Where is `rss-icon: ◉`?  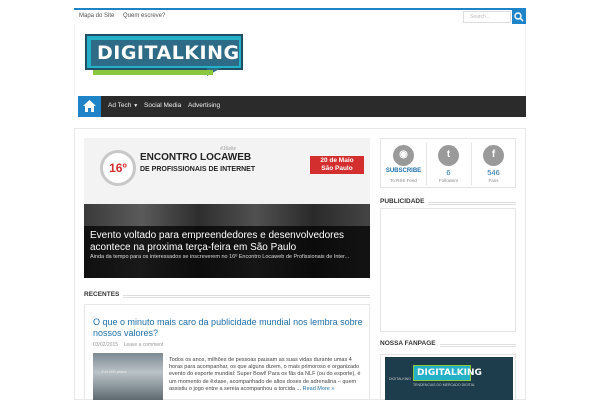
rss-icon: ◉ is located at coordinates (403, 155).